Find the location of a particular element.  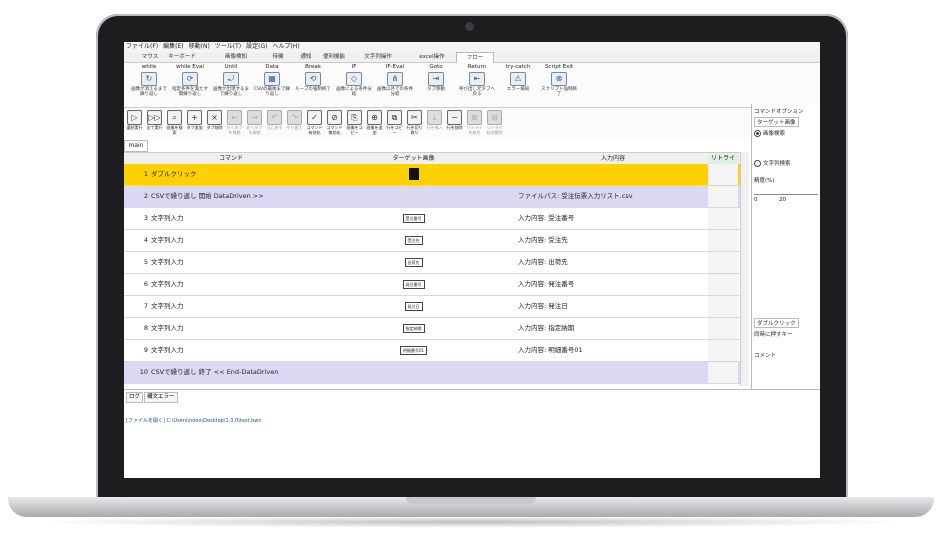

table-row: 7 文字列入力 発注日 入力内容: 発注日 is located at coordinates (432, 307).